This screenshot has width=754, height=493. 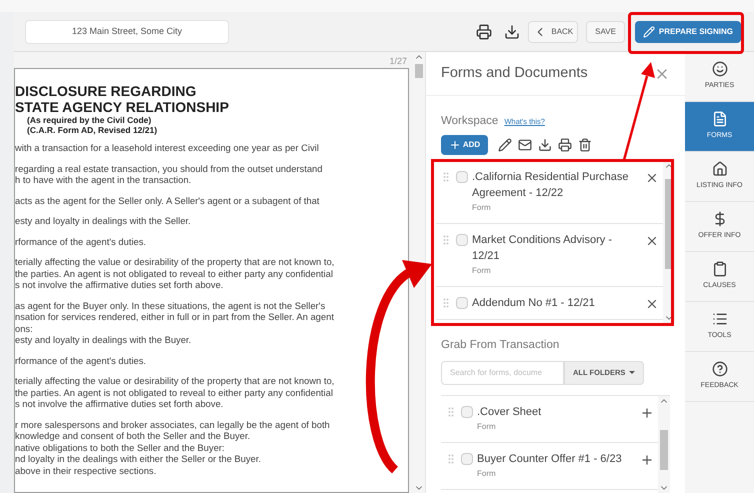 I want to click on plus-icon, so click(x=454, y=145).